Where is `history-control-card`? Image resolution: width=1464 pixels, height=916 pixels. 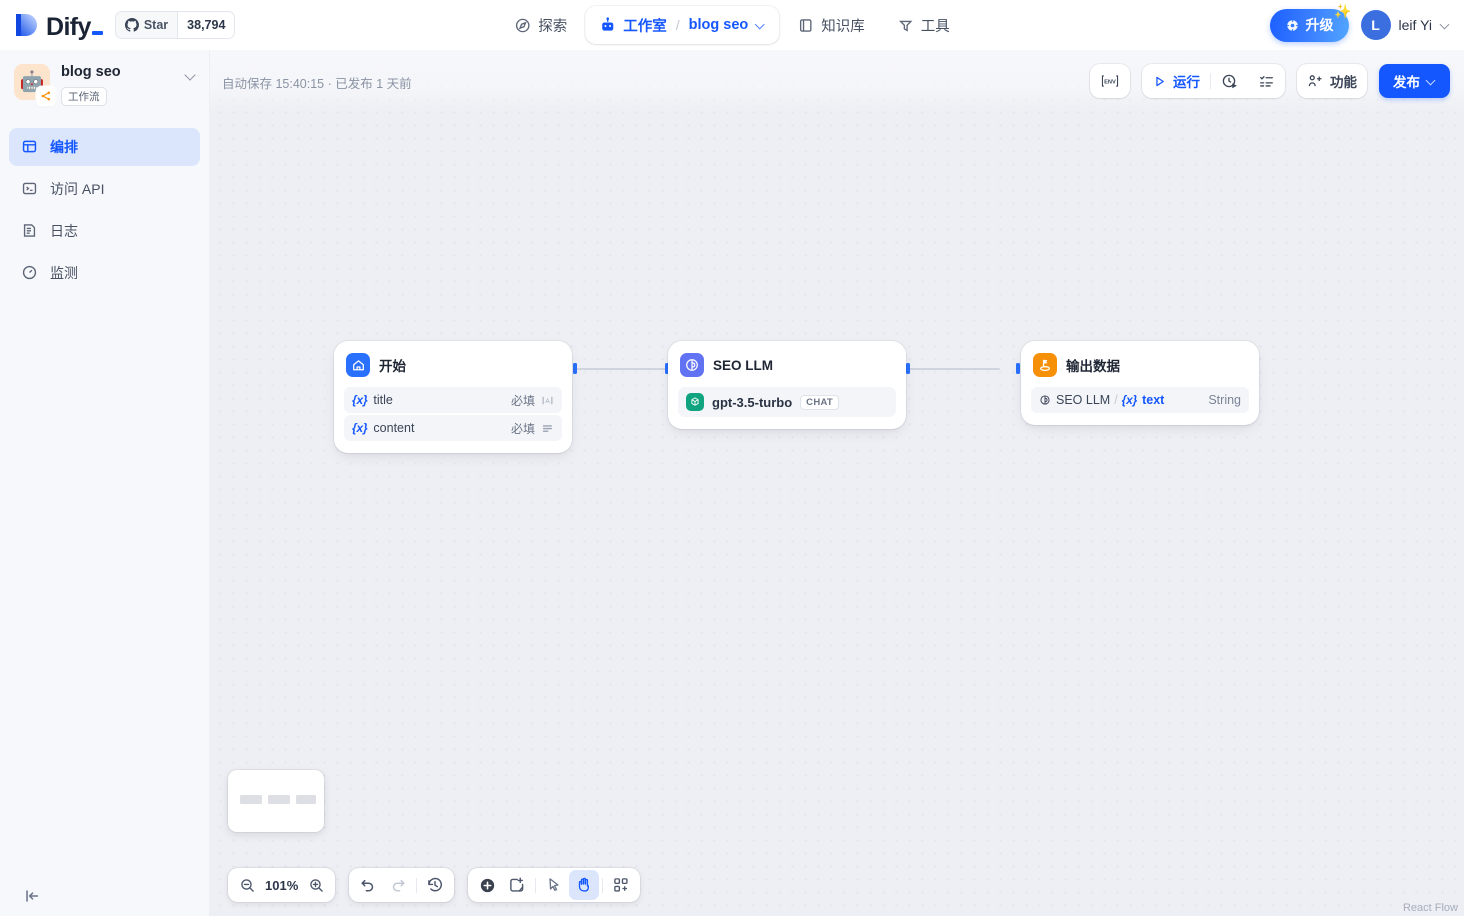
history-control-card is located at coordinates (402, 885).